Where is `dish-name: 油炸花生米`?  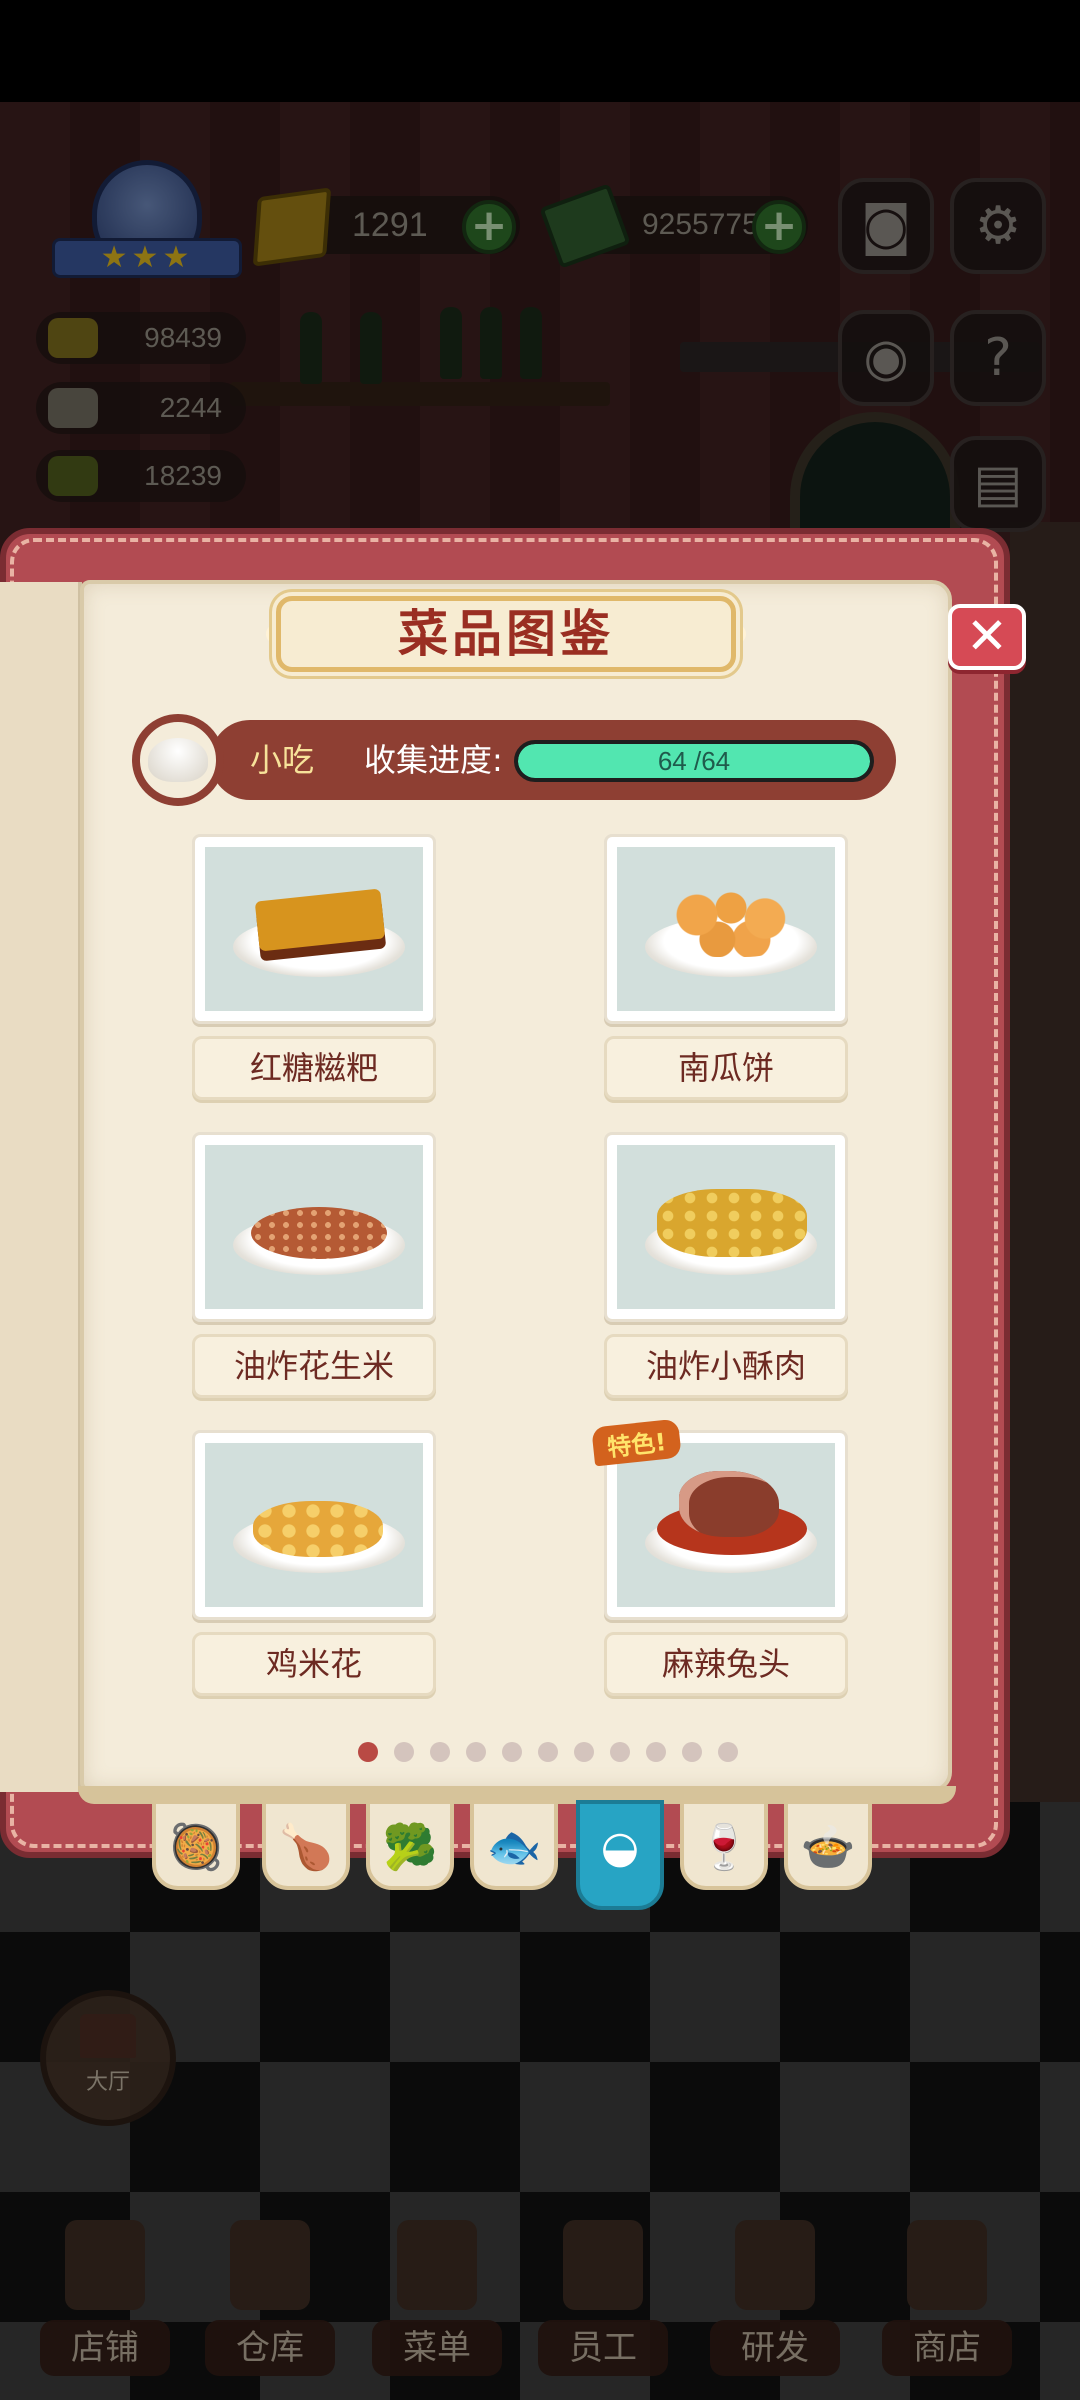 dish-name: 油炸花生米 is located at coordinates (314, 1366).